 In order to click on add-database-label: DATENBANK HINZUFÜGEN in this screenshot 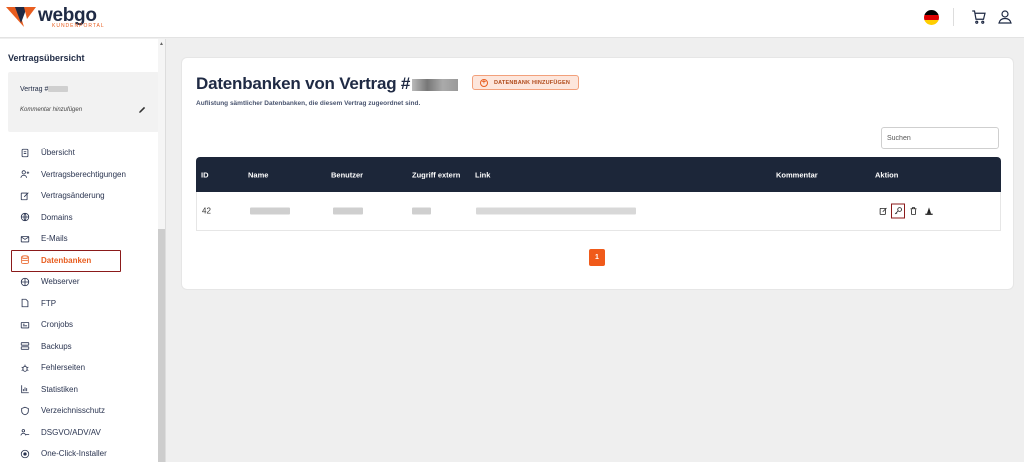, I will do `click(532, 82)`.